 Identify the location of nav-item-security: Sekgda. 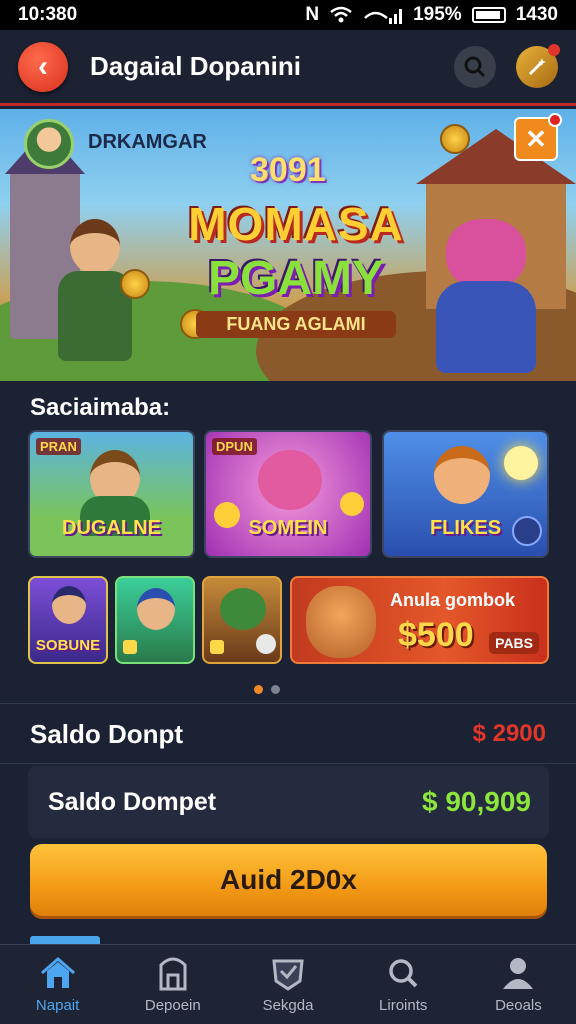
(287, 984).